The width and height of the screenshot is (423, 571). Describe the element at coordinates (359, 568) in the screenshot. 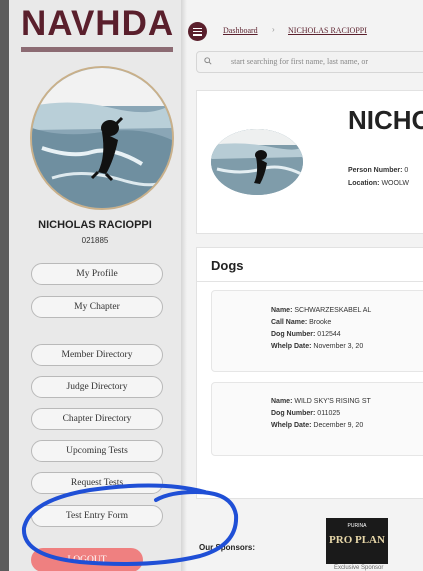

I see `sponsor-caption: Exclusive Sponsor` at that location.